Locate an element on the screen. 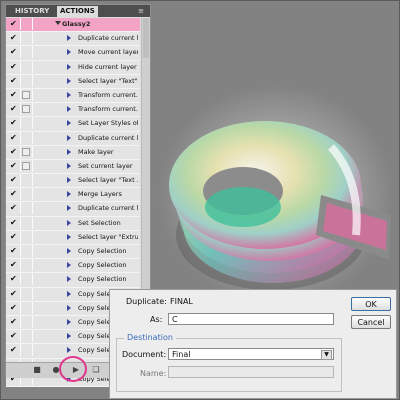 The height and width of the screenshot is (400, 400). scrollbar-thumb is located at coordinates (146, 38).